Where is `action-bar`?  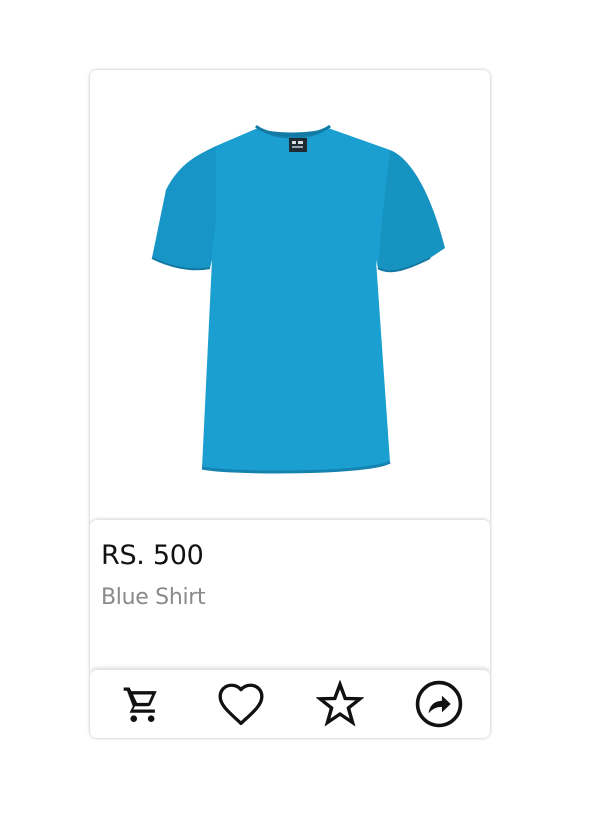 action-bar is located at coordinates (290, 704).